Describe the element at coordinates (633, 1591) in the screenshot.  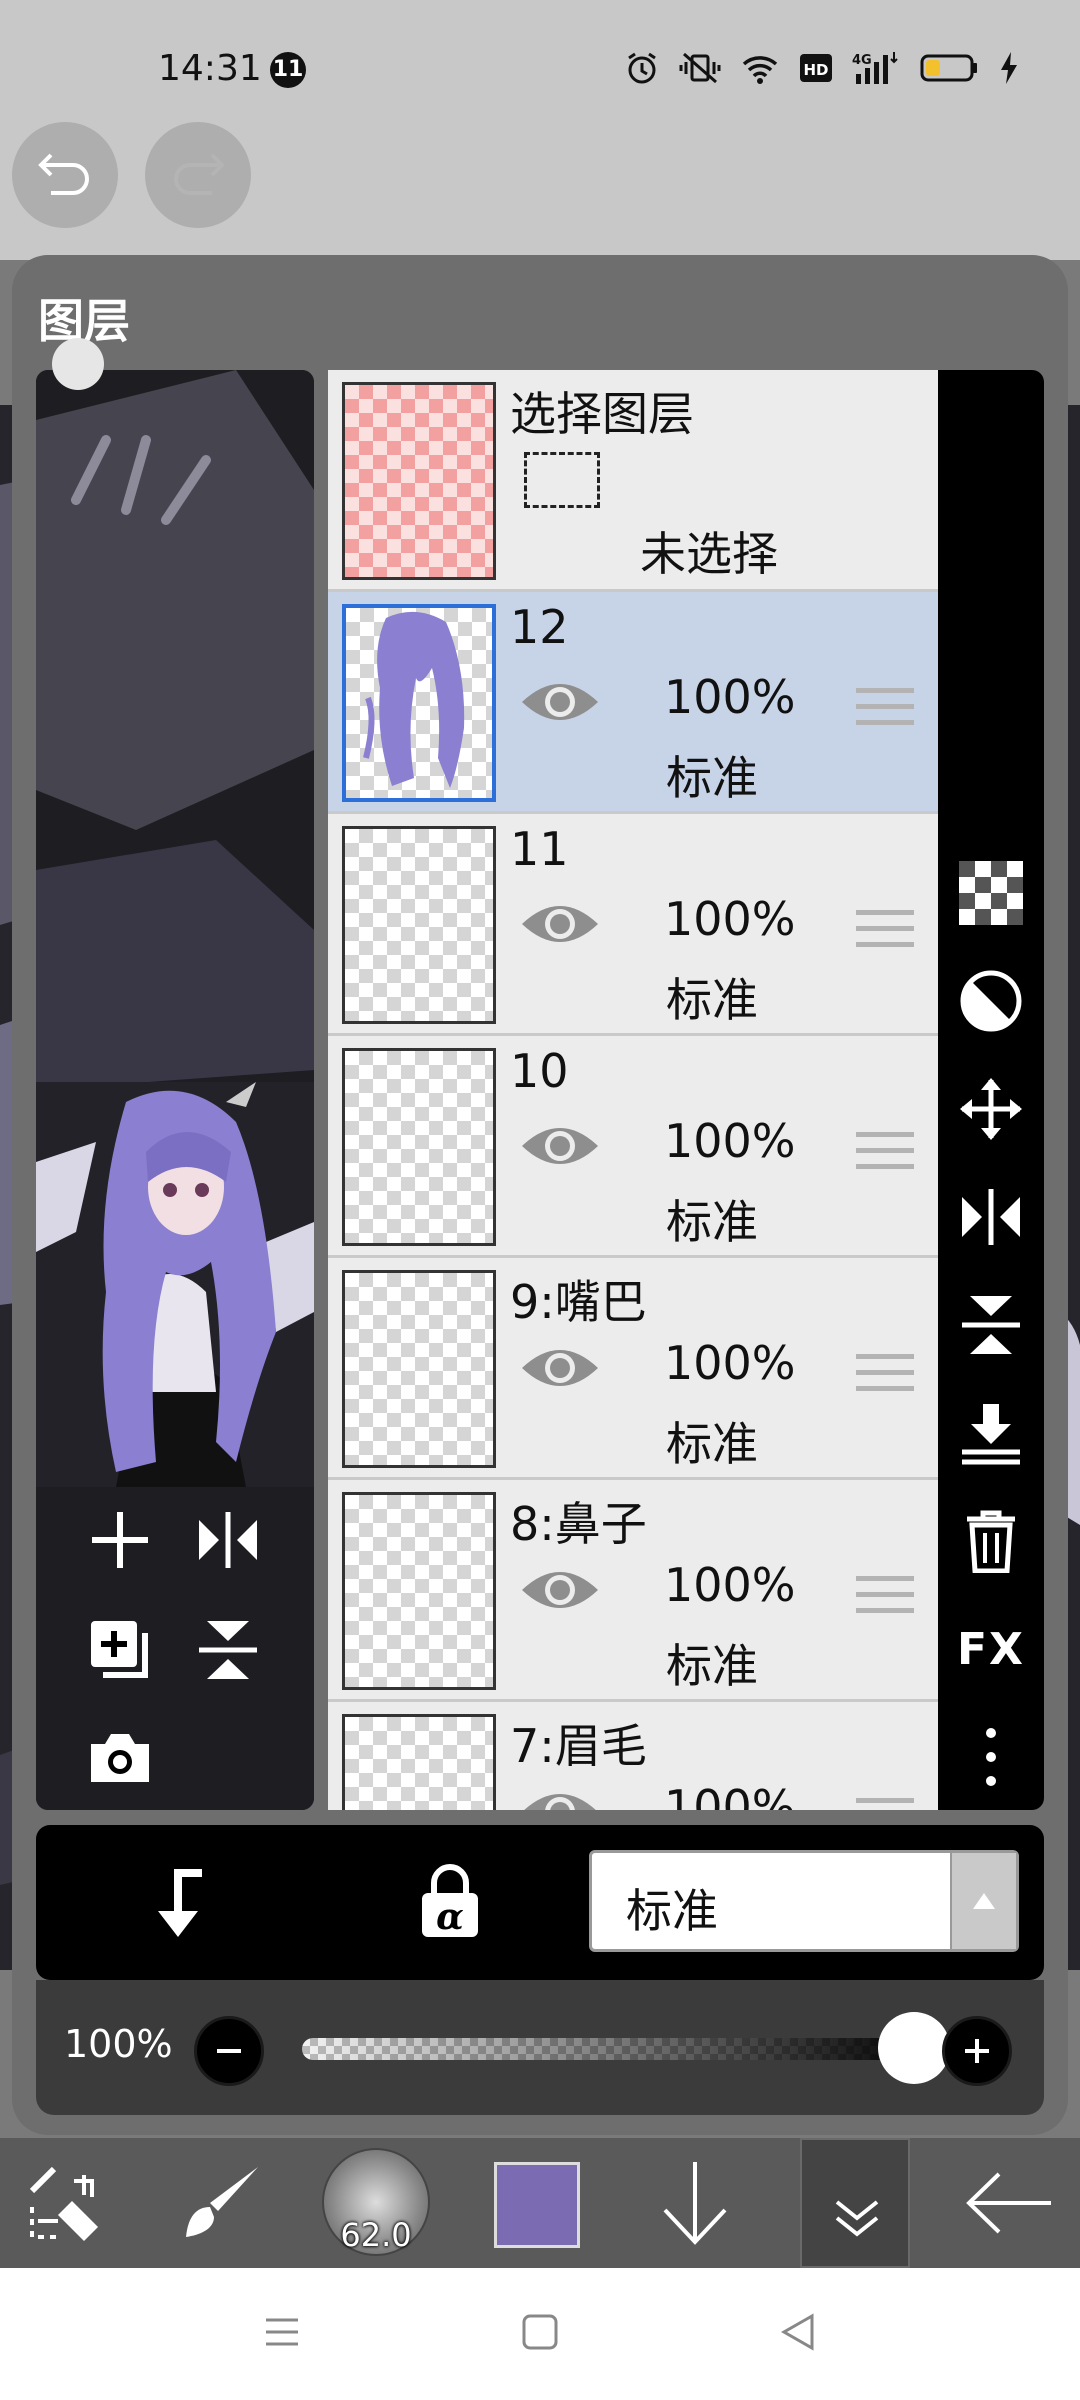
I see `layer-row: 8:鼻子 100% 标准` at that location.